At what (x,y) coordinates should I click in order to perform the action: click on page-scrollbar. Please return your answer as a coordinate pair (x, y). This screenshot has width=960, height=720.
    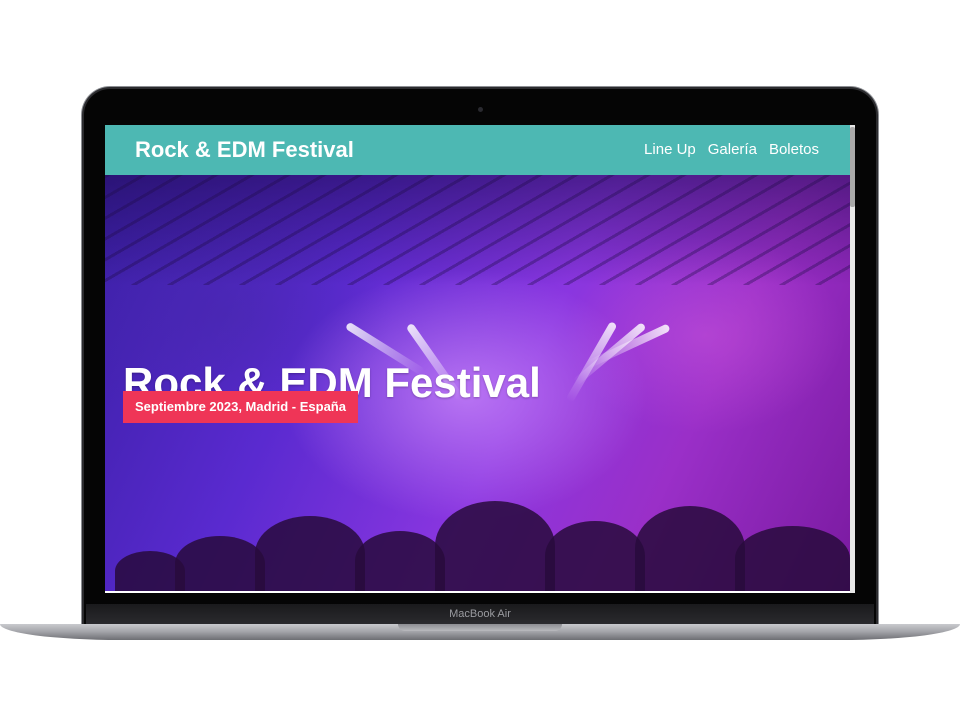
    Looking at the image, I should click on (852, 359).